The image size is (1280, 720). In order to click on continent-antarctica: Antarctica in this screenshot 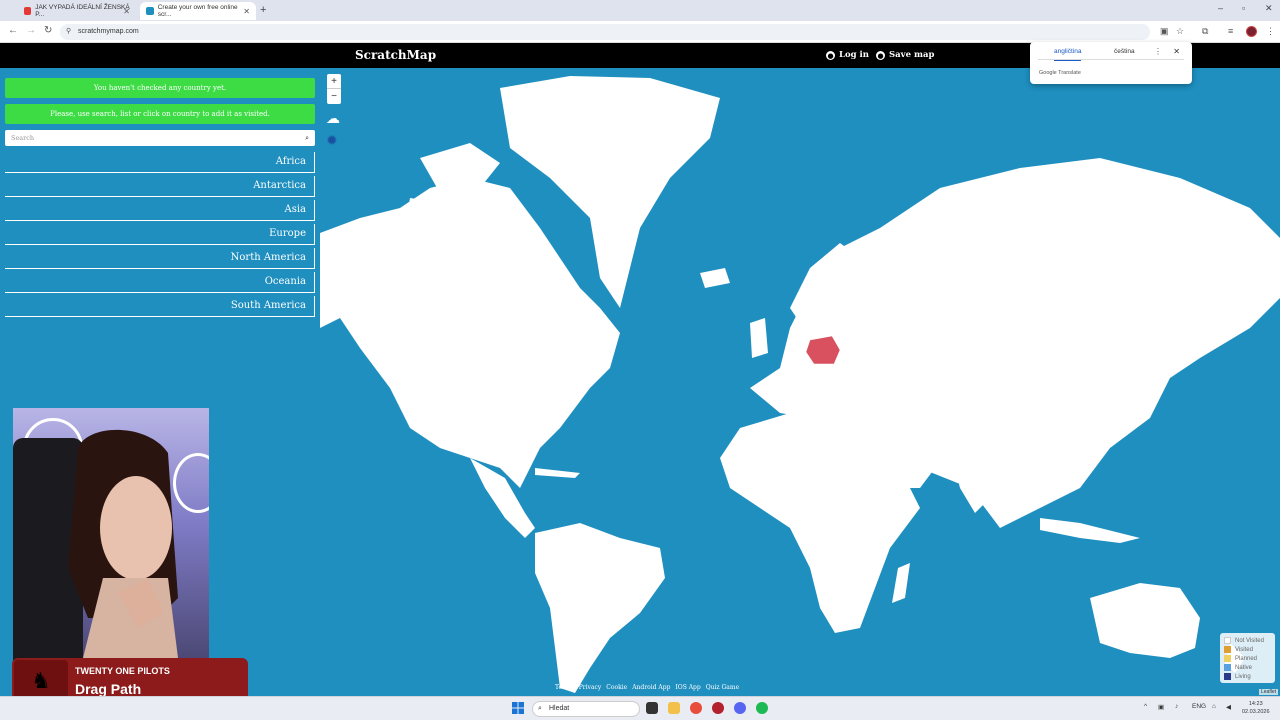, I will do `click(160, 186)`.